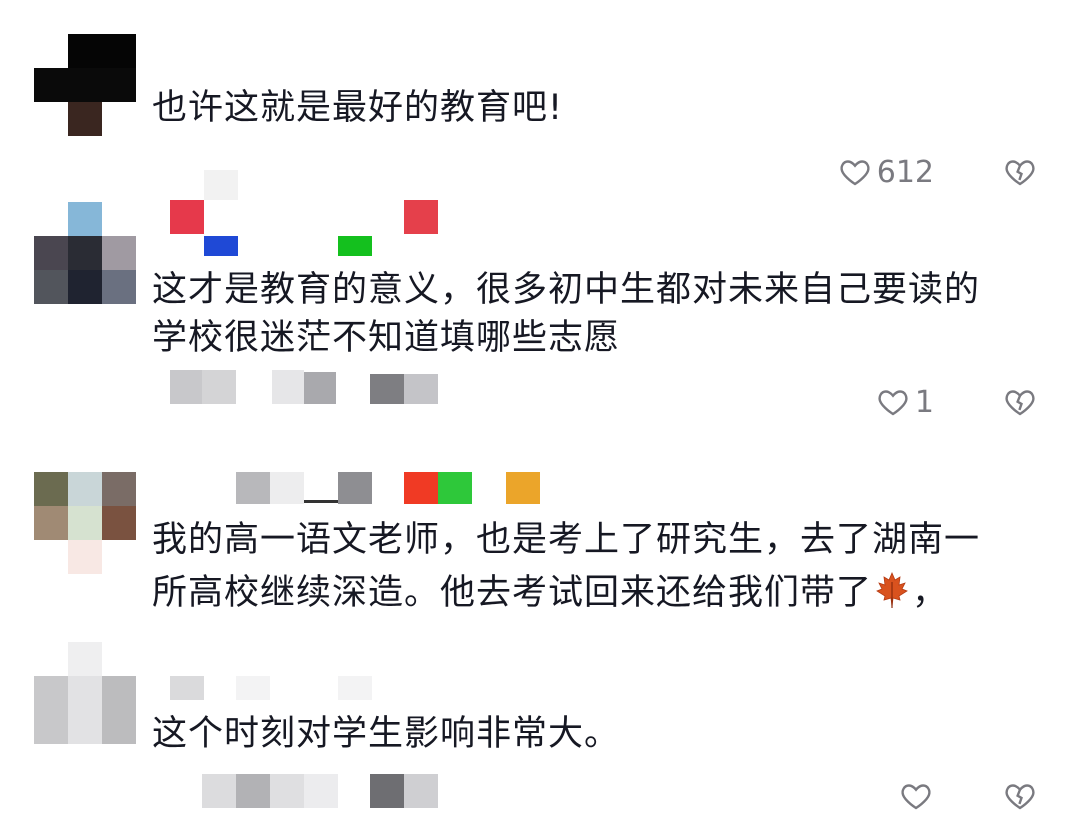  What do you see at coordinates (1020, 796) in the screenshot?
I see `broken-heart-icon` at bounding box center [1020, 796].